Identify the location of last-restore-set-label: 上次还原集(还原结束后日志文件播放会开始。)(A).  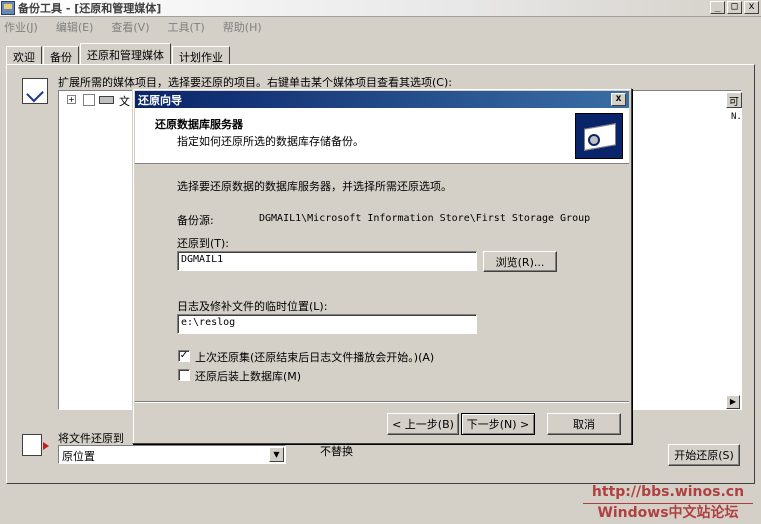
(315, 357).